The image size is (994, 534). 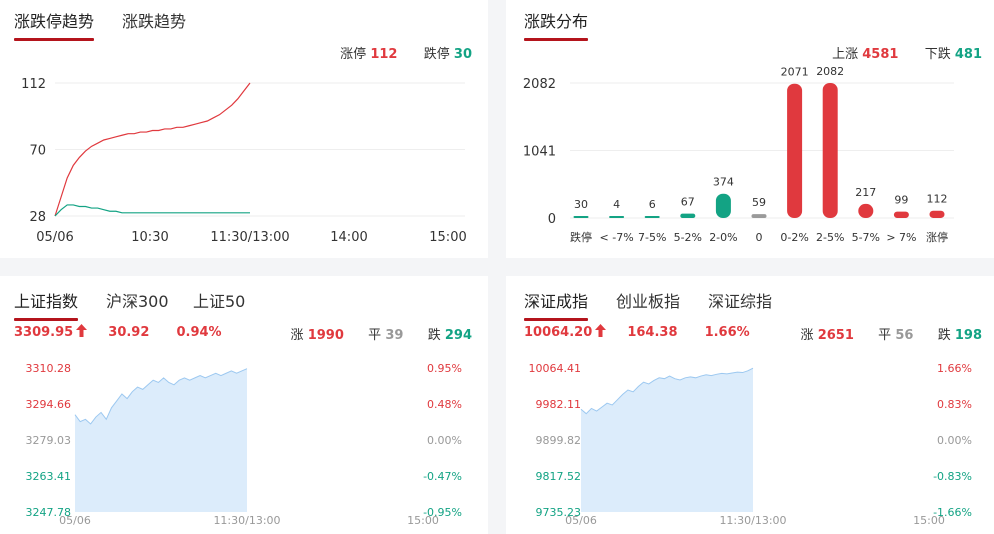 What do you see at coordinates (559, 404) in the screenshot?
I see `y-left-tick-label: 9982.11` at bounding box center [559, 404].